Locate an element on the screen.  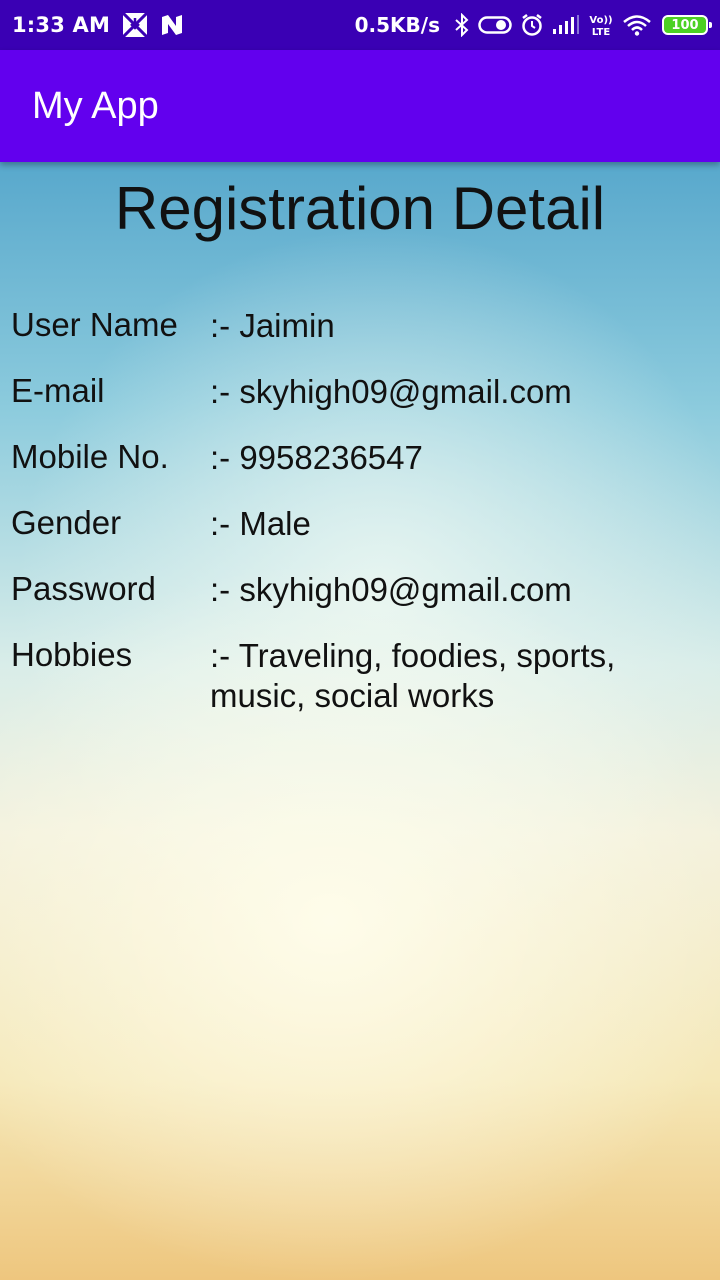
password-value: :- skyhigh09@gmail.com is located at coordinates (391, 589).